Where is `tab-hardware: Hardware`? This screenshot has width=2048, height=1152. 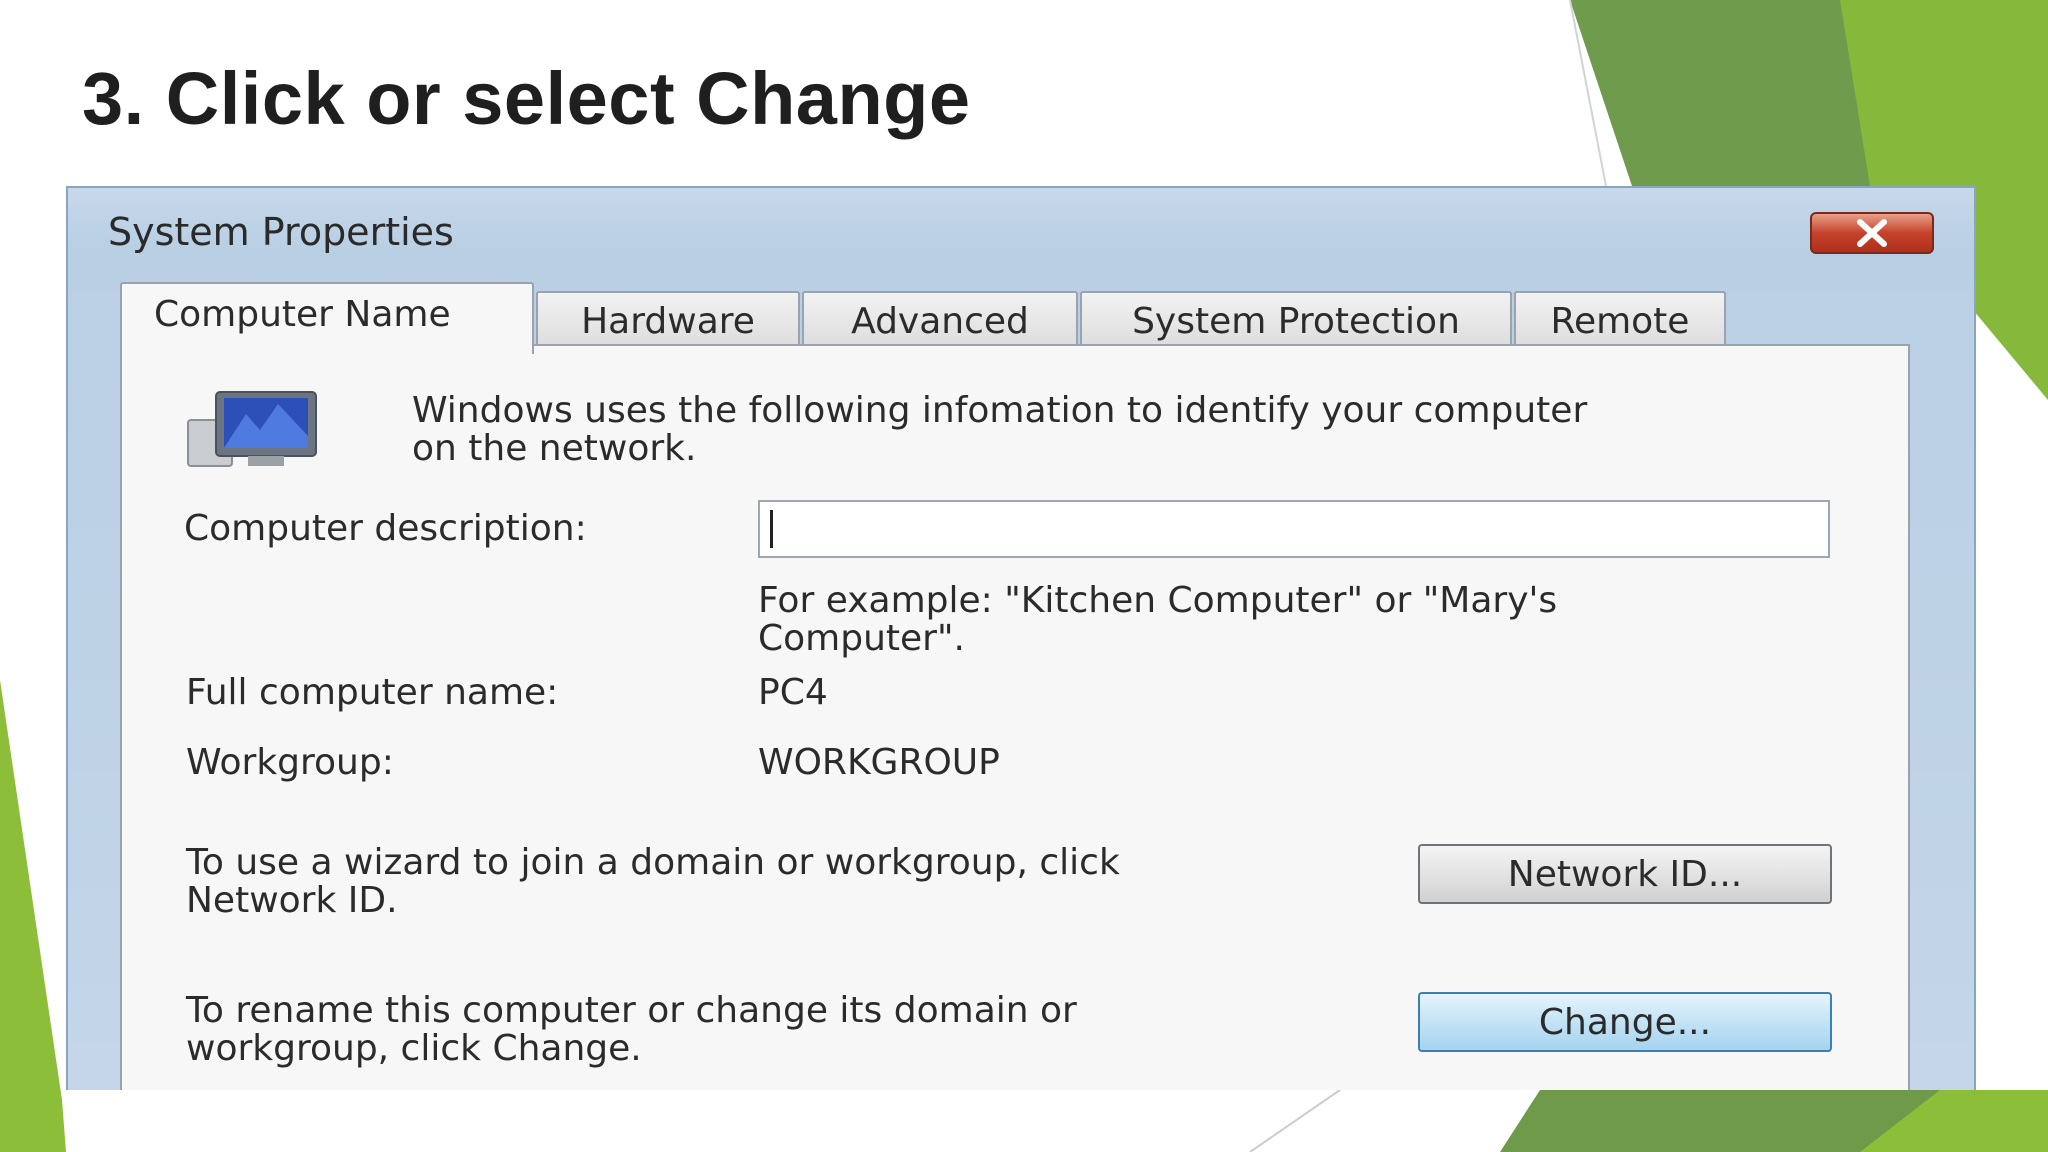 tab-hardware: Hardware is located at coordinates (668, 320).